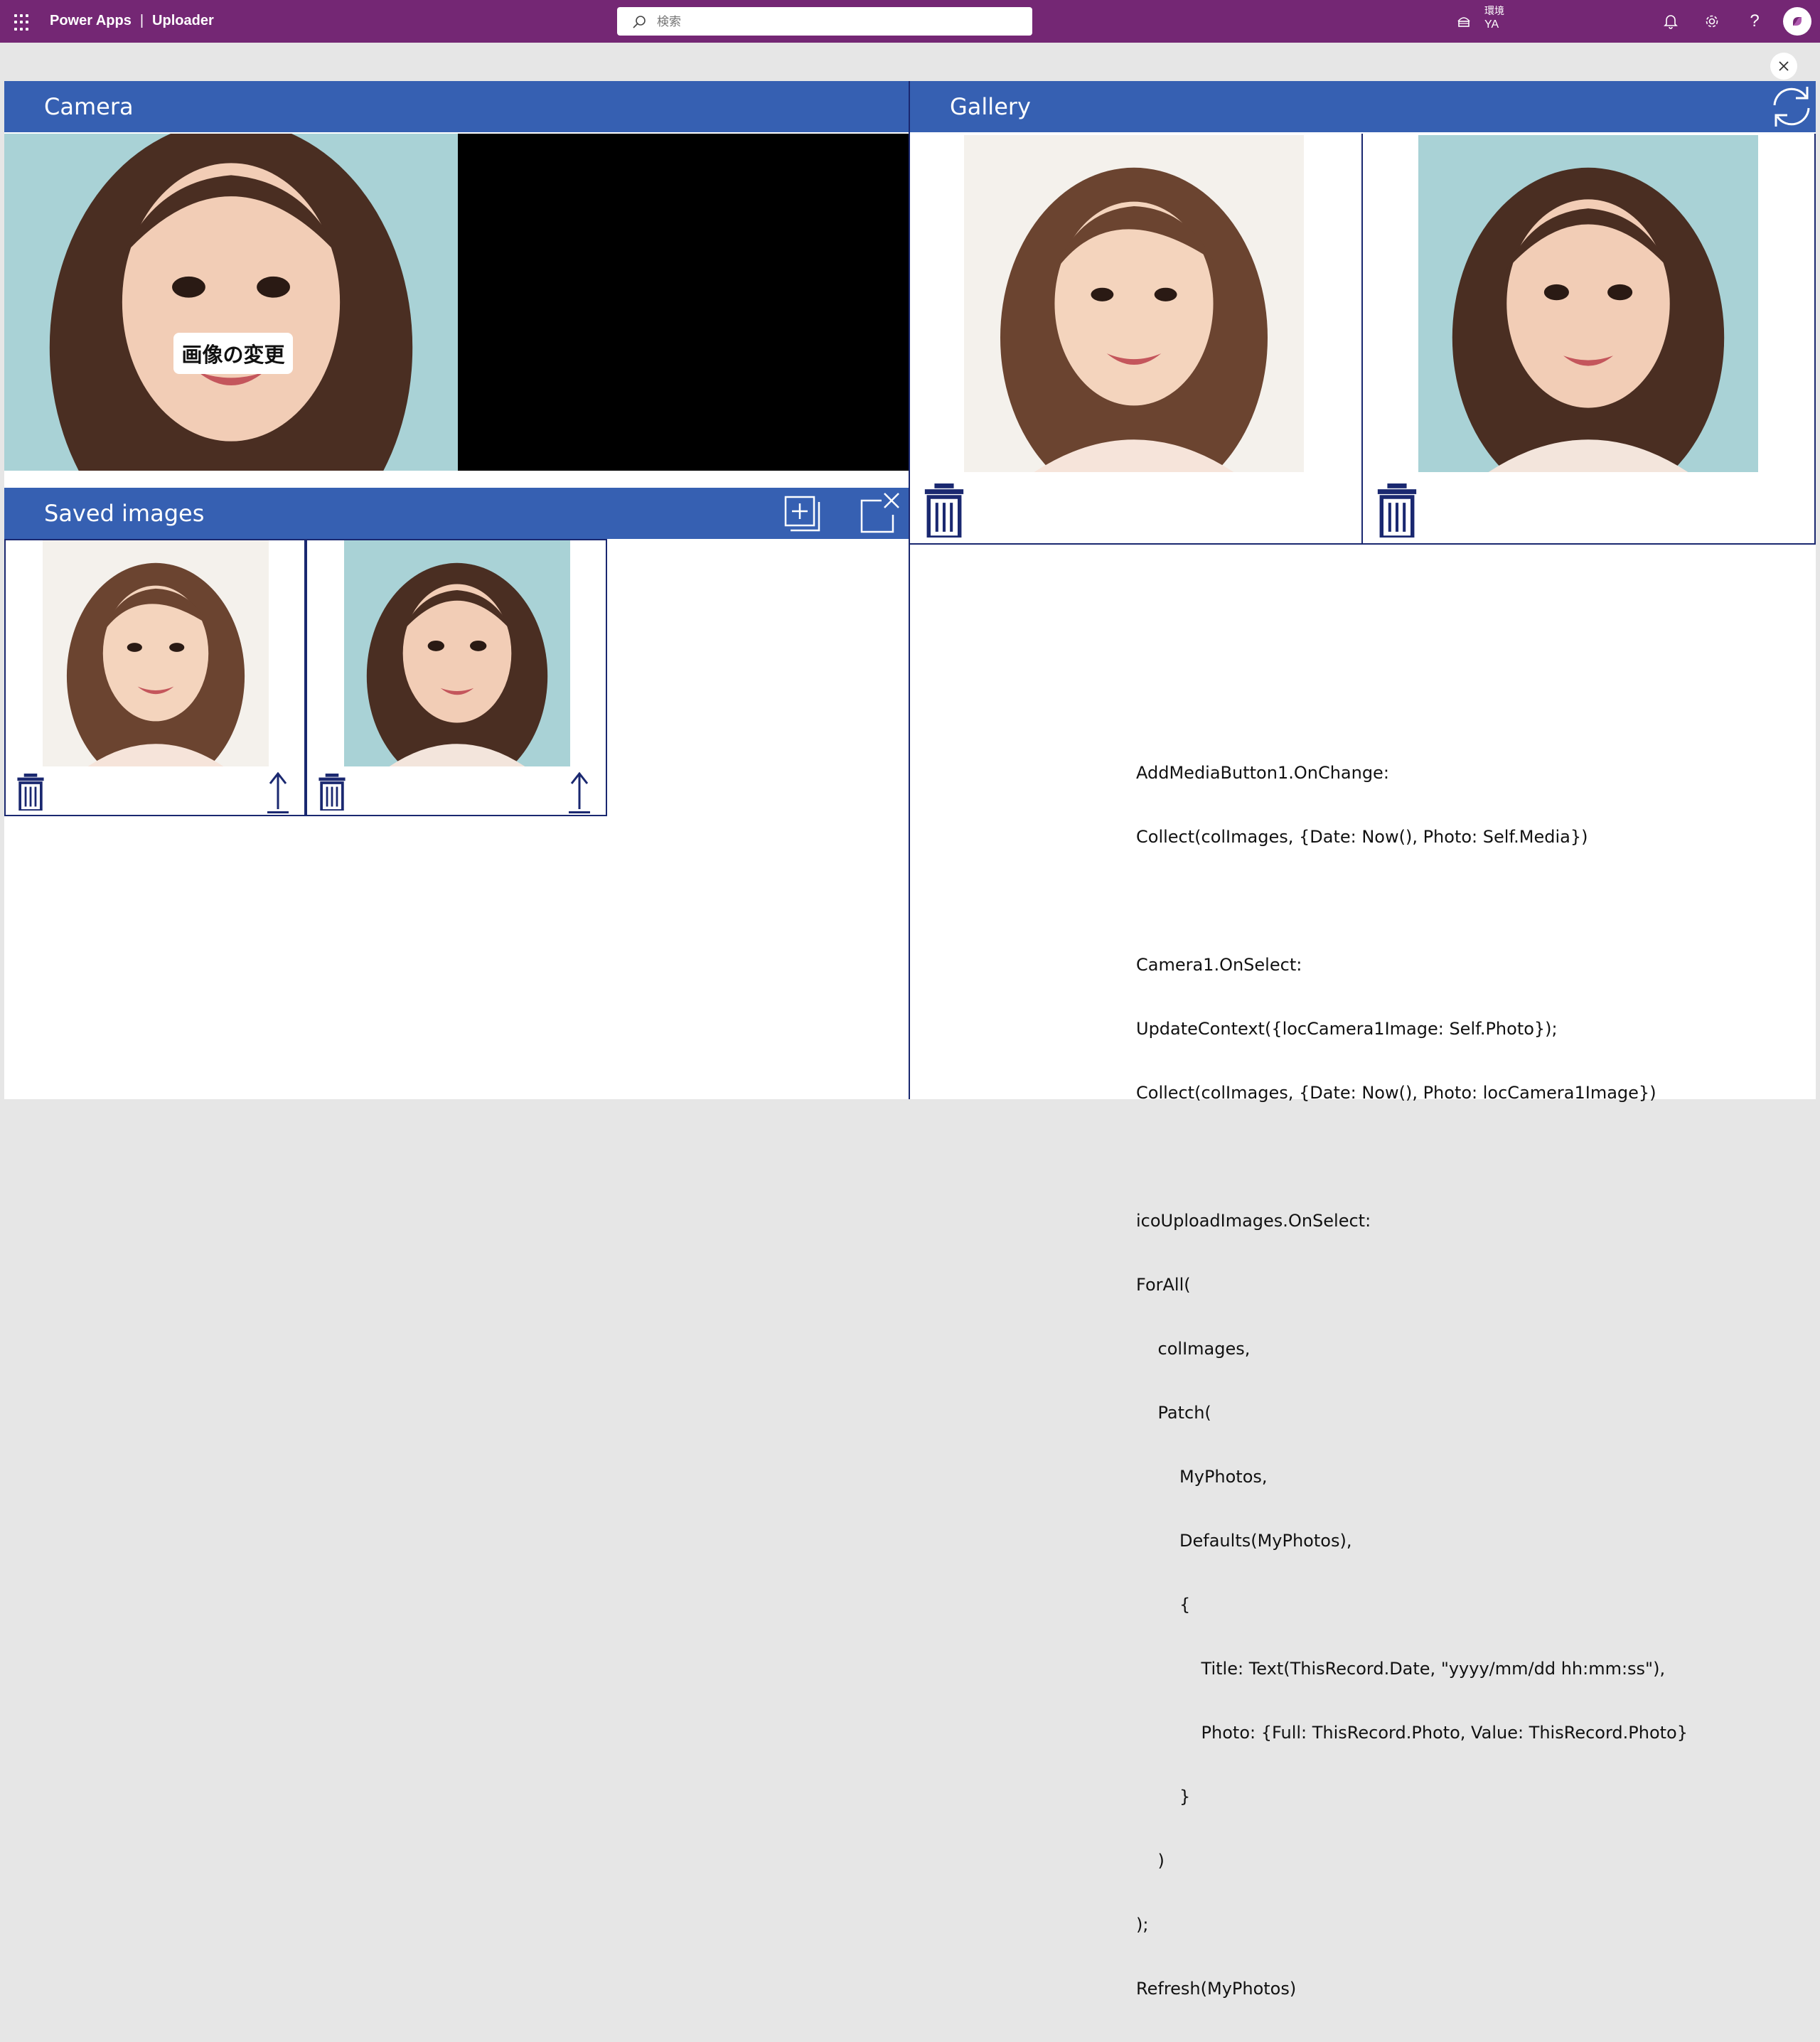 This screenshot has width=1820, height=2042. Describe the element at coordinates (23, 23) in the screenshot. I see `waffle-icon` at that location.